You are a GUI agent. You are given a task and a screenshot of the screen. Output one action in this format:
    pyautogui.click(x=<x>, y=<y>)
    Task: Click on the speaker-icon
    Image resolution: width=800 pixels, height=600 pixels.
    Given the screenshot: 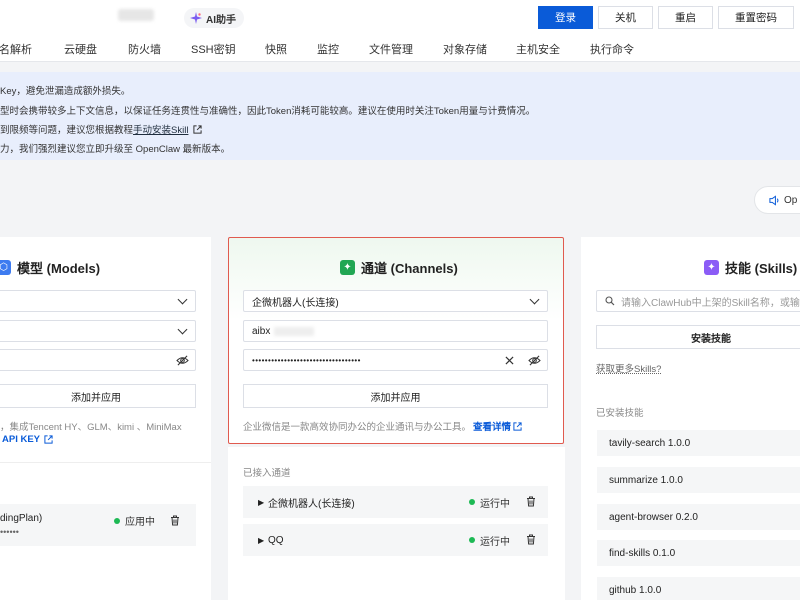 What is the action you would take?
    pyautogui.click(x=774, y=200)
    